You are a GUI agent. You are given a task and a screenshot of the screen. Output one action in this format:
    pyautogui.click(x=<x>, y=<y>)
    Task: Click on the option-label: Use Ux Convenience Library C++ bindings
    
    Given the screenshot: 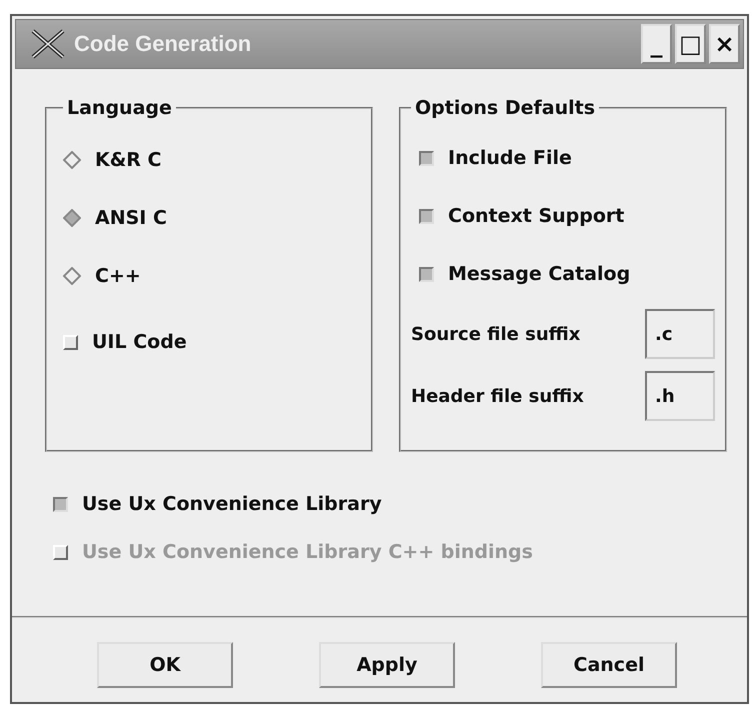 What is the action you would take?
    pyautogui.click(x=307, y=552)
    